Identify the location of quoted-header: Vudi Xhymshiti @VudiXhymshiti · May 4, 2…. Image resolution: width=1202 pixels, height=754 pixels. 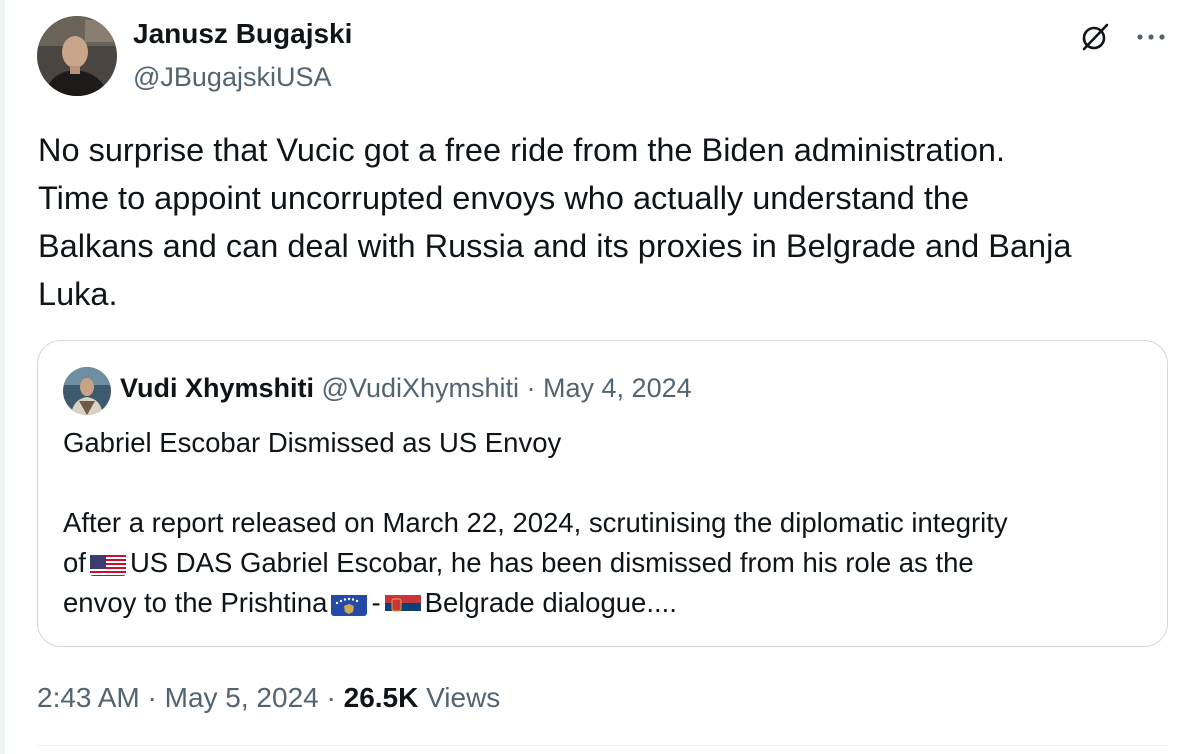
(406, 388).